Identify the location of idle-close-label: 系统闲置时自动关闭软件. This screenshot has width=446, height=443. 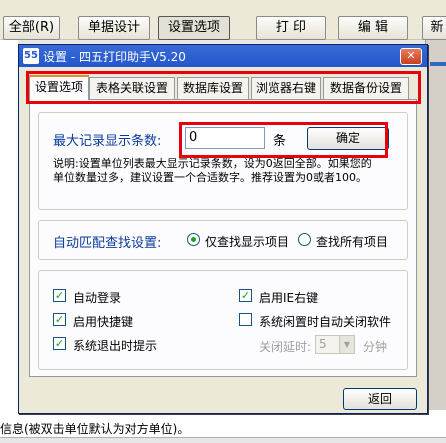
(325, 321).